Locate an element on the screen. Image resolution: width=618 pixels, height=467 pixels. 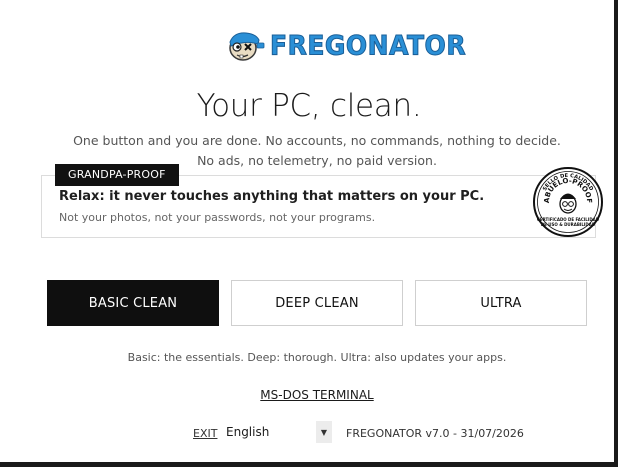
app-logo: FREGONATOR is located at coordinates (346, 45).